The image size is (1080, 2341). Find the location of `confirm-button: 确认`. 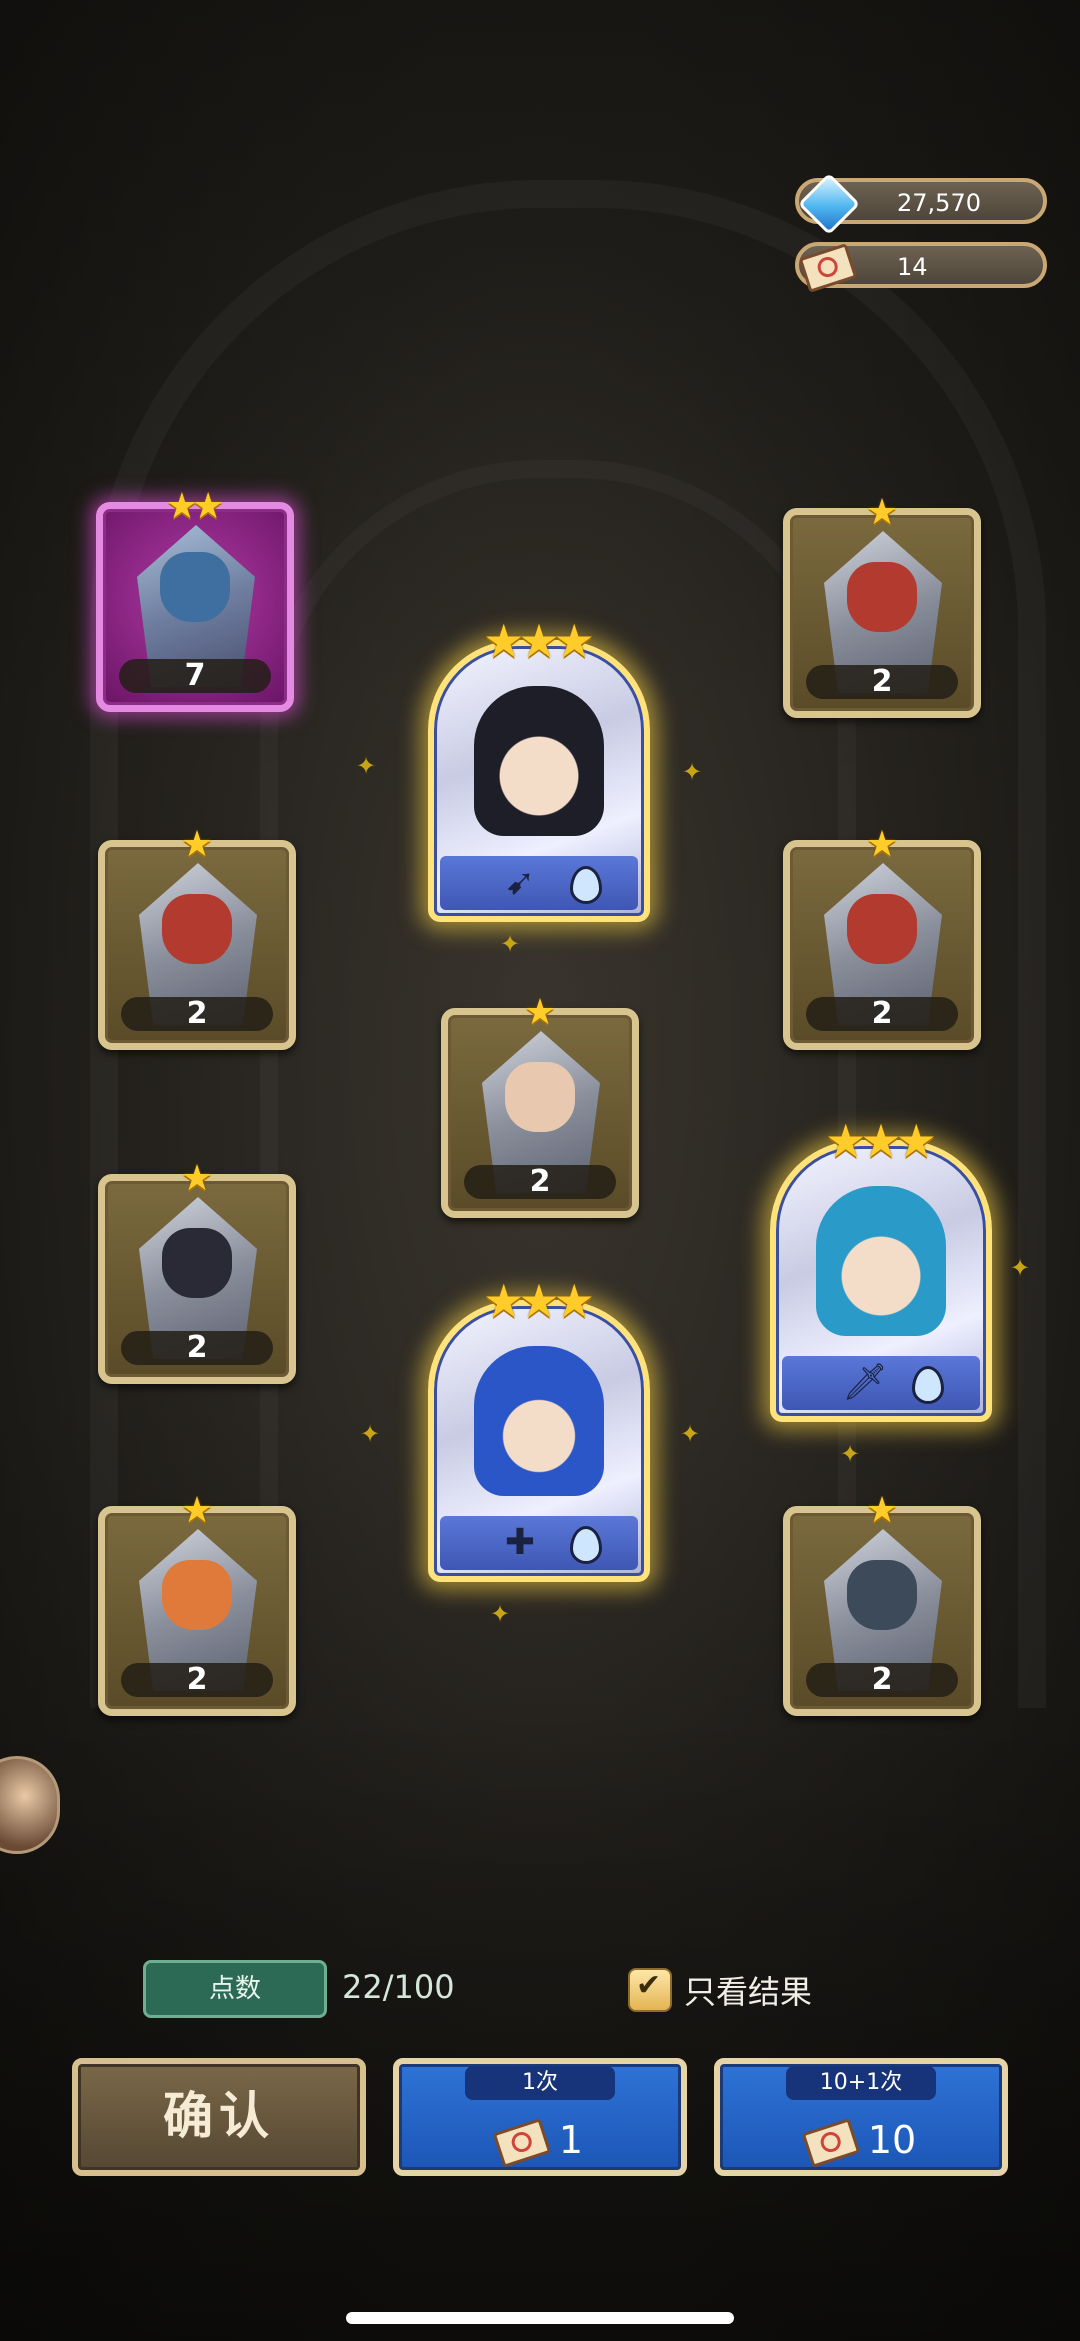

confirm-button: 确认 is located at coordinates (219, 2117).